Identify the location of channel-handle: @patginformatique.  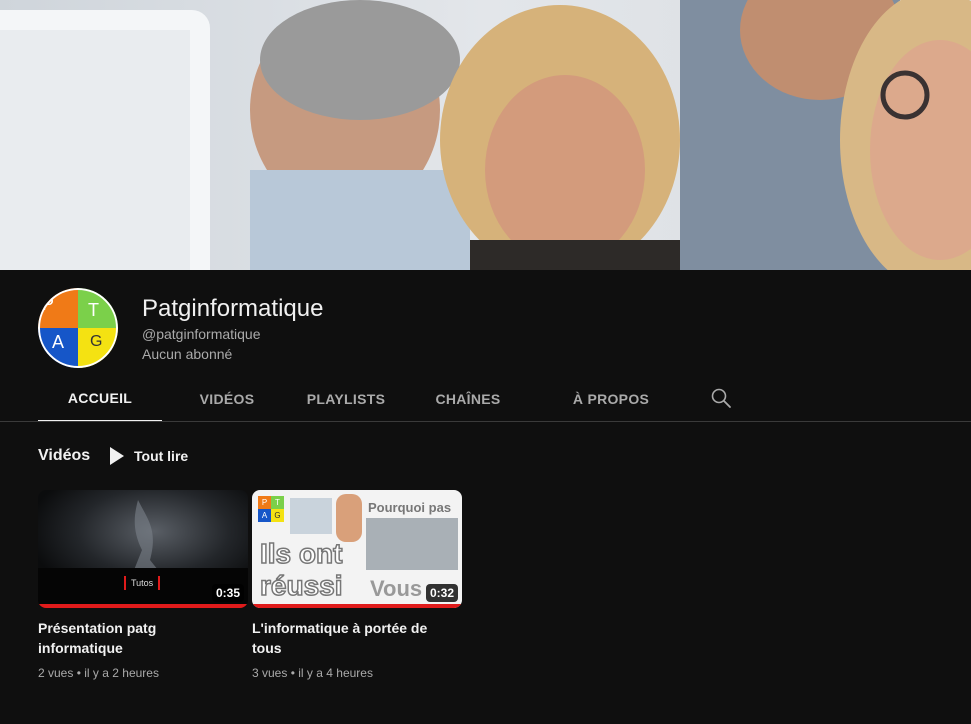
(201, 334).